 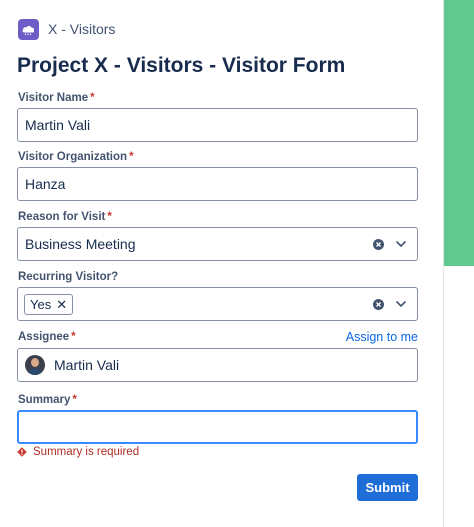 What do you see at coordinates (387, 487) in the screenshot?
I see `submit-button: Submit` at bounding box center [387, 487].